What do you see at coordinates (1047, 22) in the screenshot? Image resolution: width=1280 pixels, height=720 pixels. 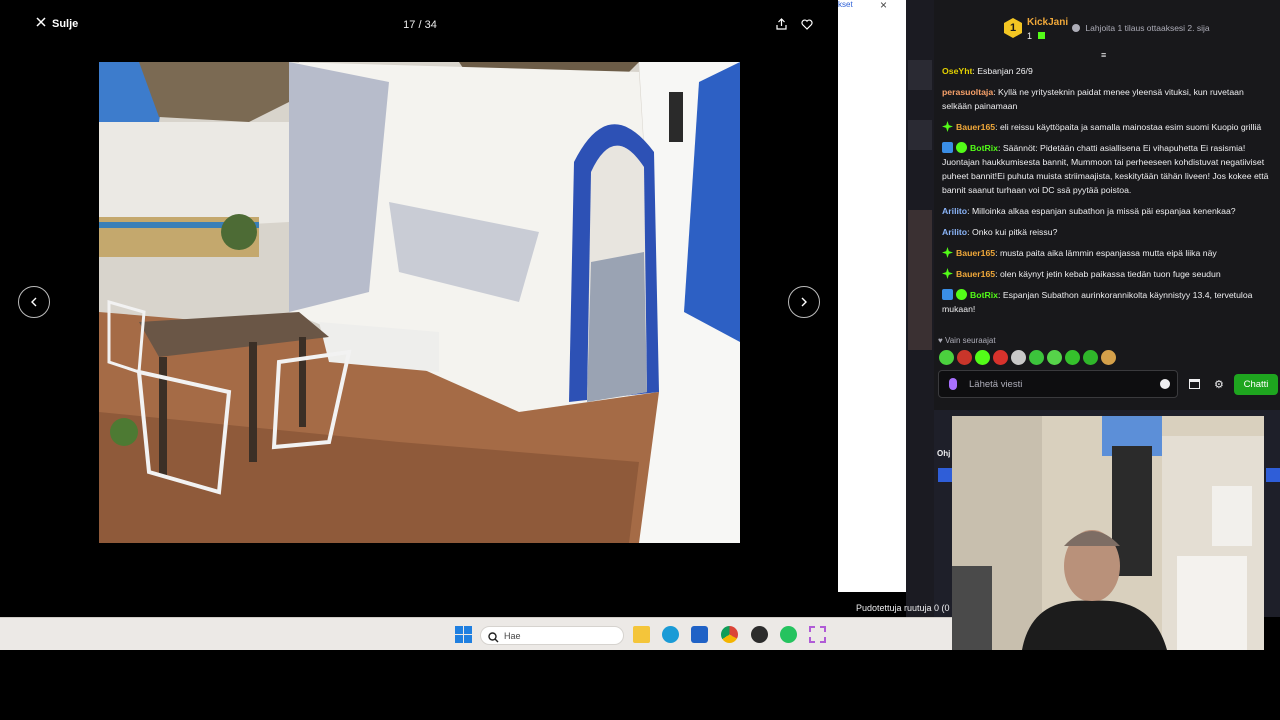 I see `top-gifter-name: KickJani` at bounding box center [1047, 22].